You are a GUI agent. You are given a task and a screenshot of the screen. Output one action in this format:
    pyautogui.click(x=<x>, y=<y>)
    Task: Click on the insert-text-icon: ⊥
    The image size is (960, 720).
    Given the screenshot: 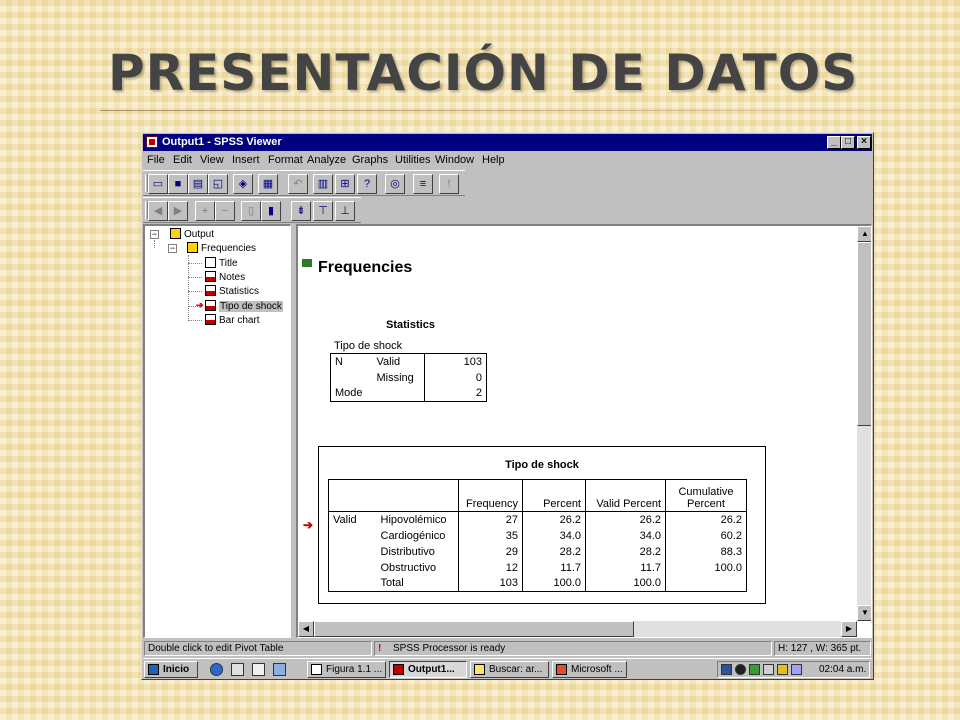 What is the action you would take?
    pyautogui.click(x=345, y=211)
    